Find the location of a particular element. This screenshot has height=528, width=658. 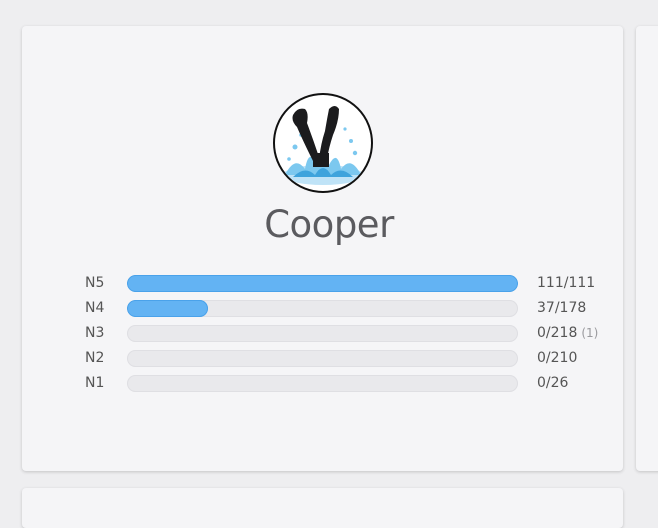

level-label: N1 is located at coordinates (95, 383).